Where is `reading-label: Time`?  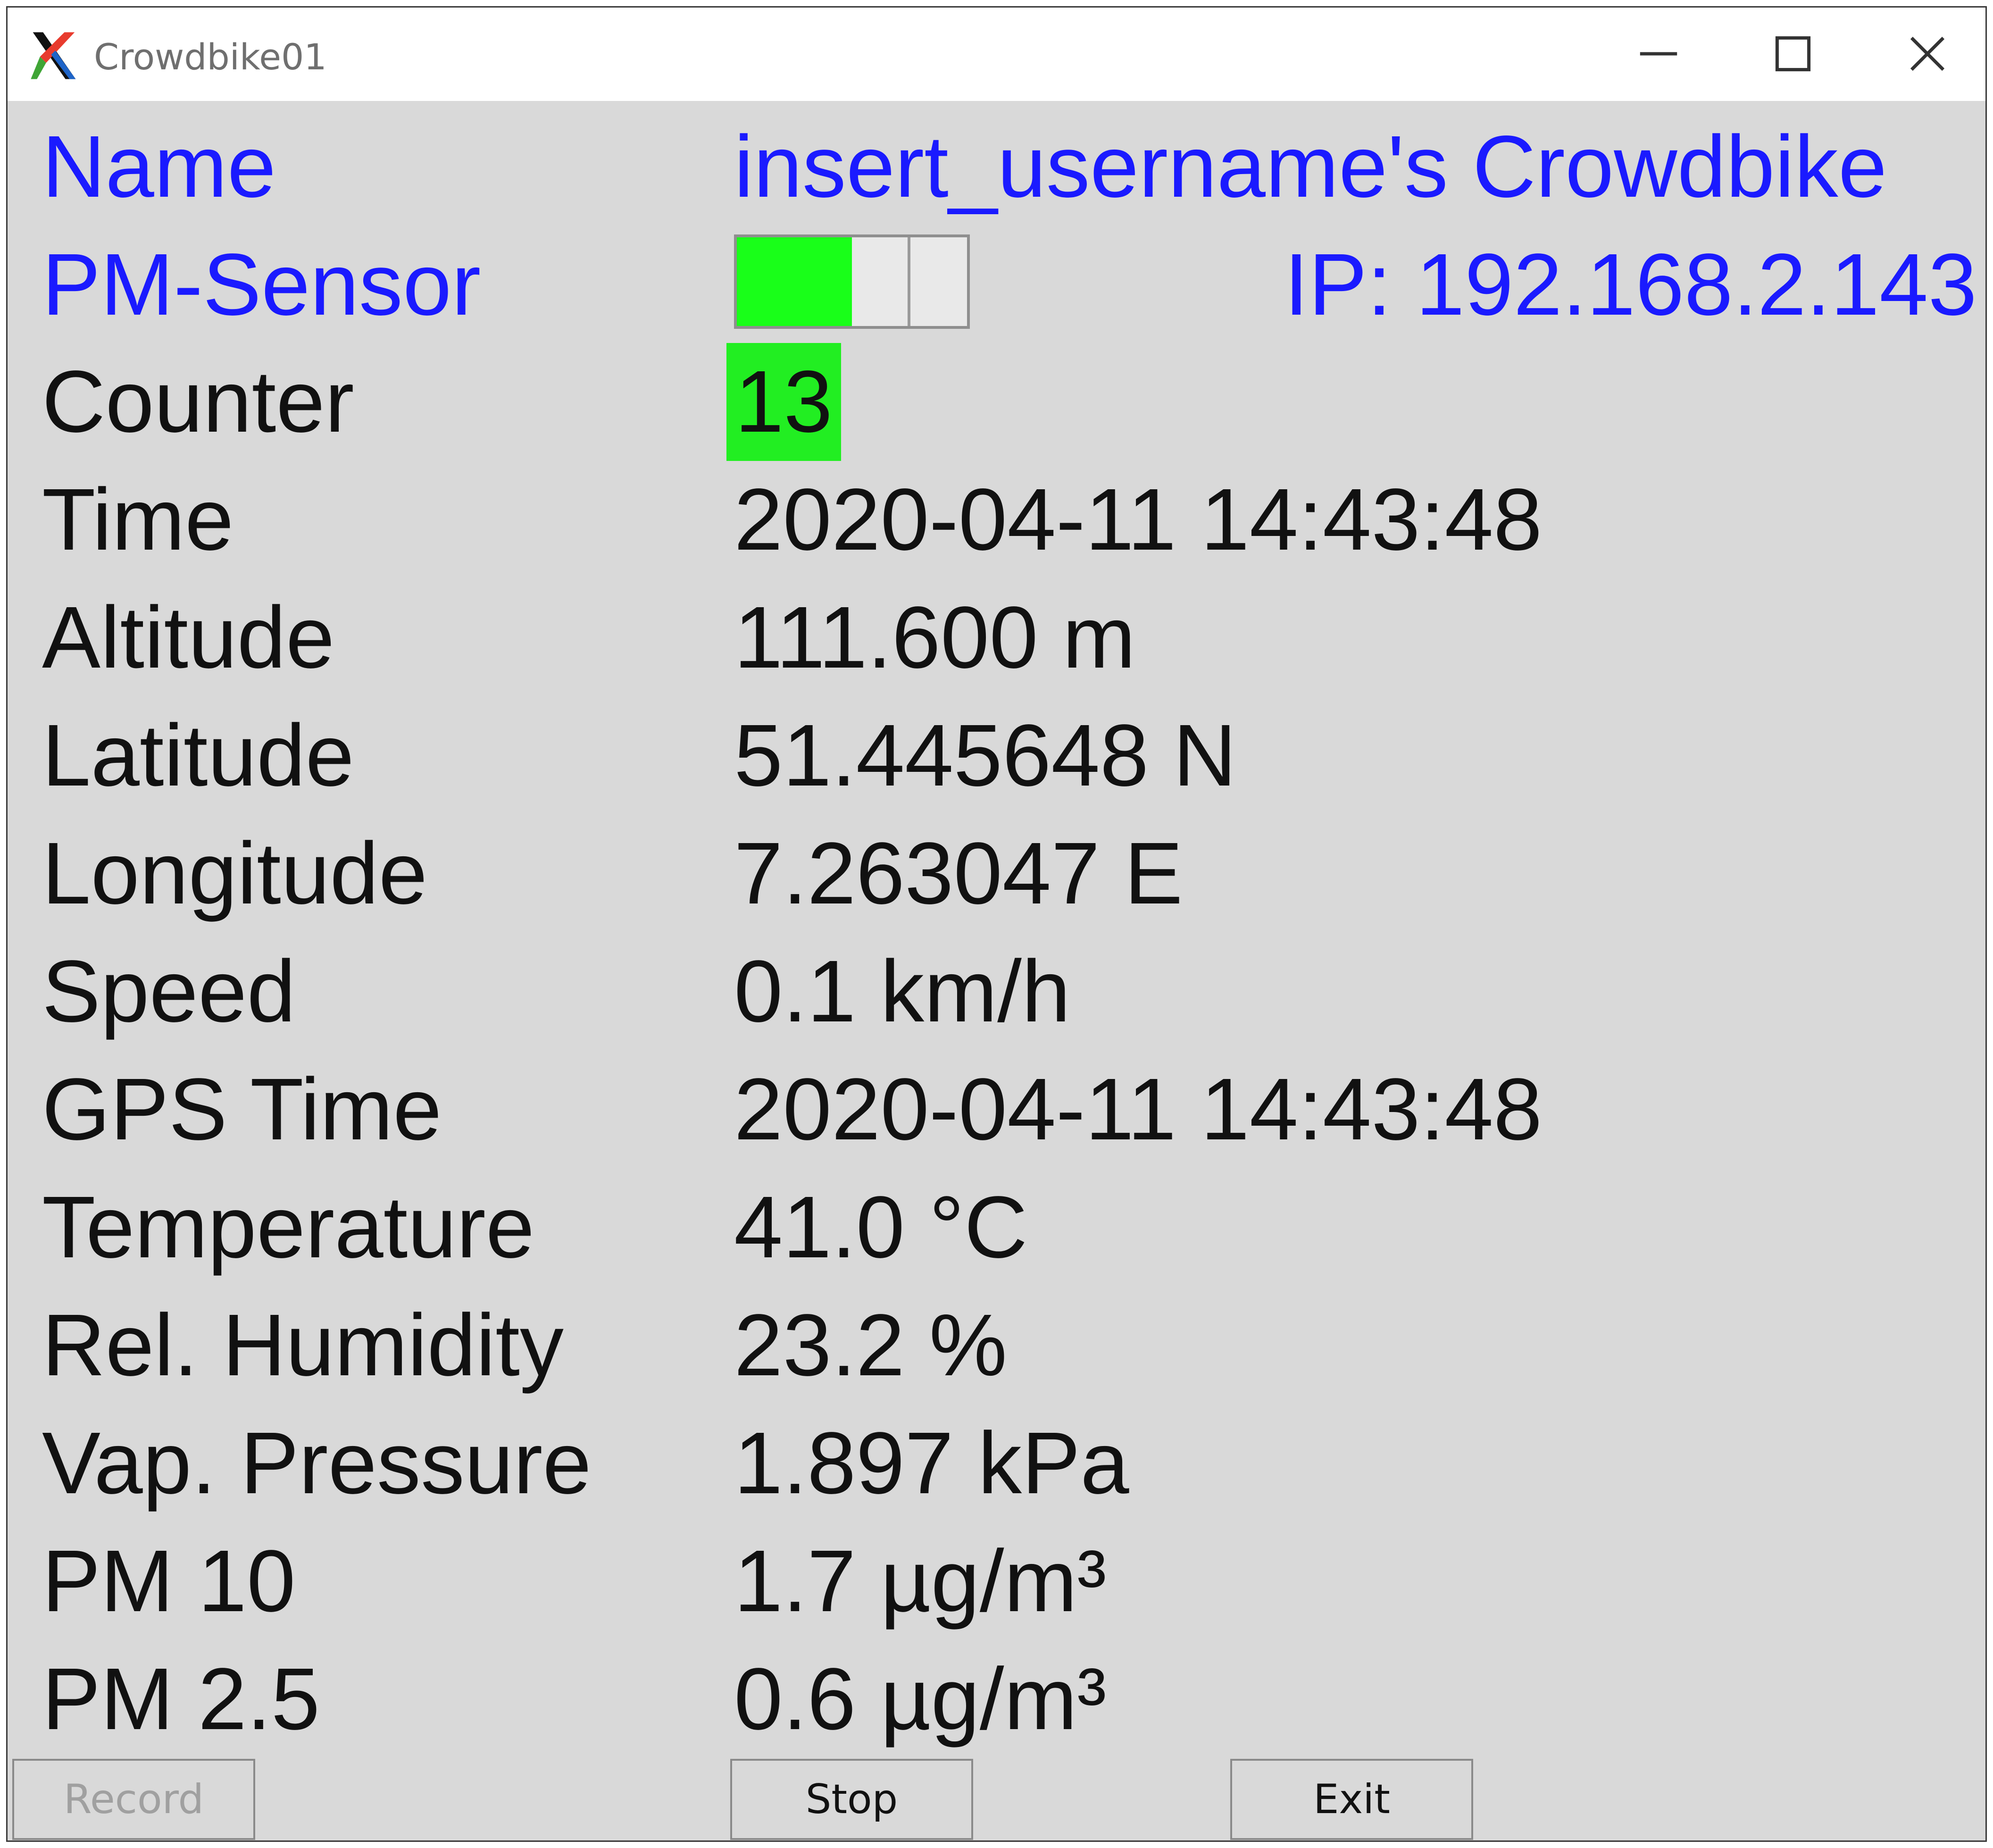 reading-label: Time is located at coordinates (138, 520).